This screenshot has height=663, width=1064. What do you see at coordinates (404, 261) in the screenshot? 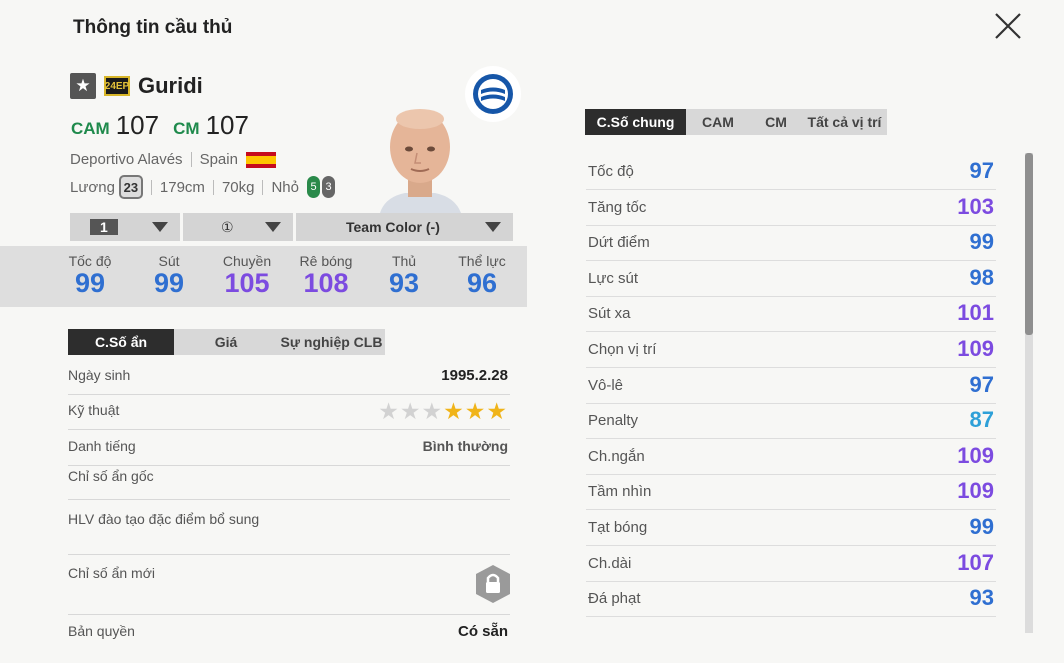
I see `main-stat-label: Thủ` at bounding box center [404, 261].